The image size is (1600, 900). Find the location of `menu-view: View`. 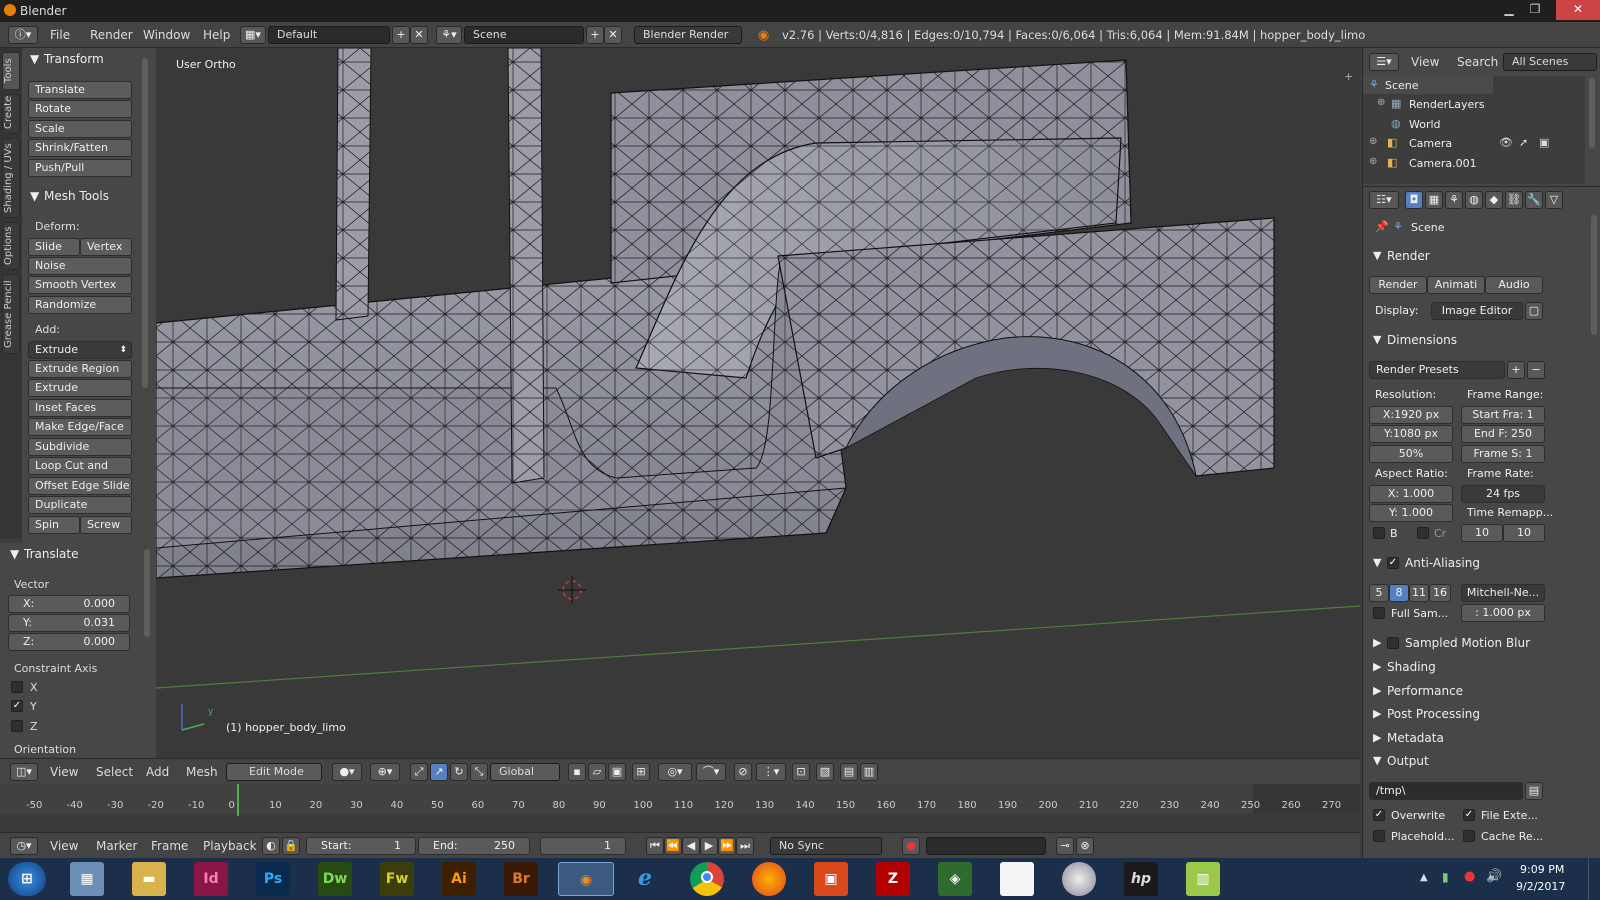

menu-view: View is located at coordinates (64, 772).